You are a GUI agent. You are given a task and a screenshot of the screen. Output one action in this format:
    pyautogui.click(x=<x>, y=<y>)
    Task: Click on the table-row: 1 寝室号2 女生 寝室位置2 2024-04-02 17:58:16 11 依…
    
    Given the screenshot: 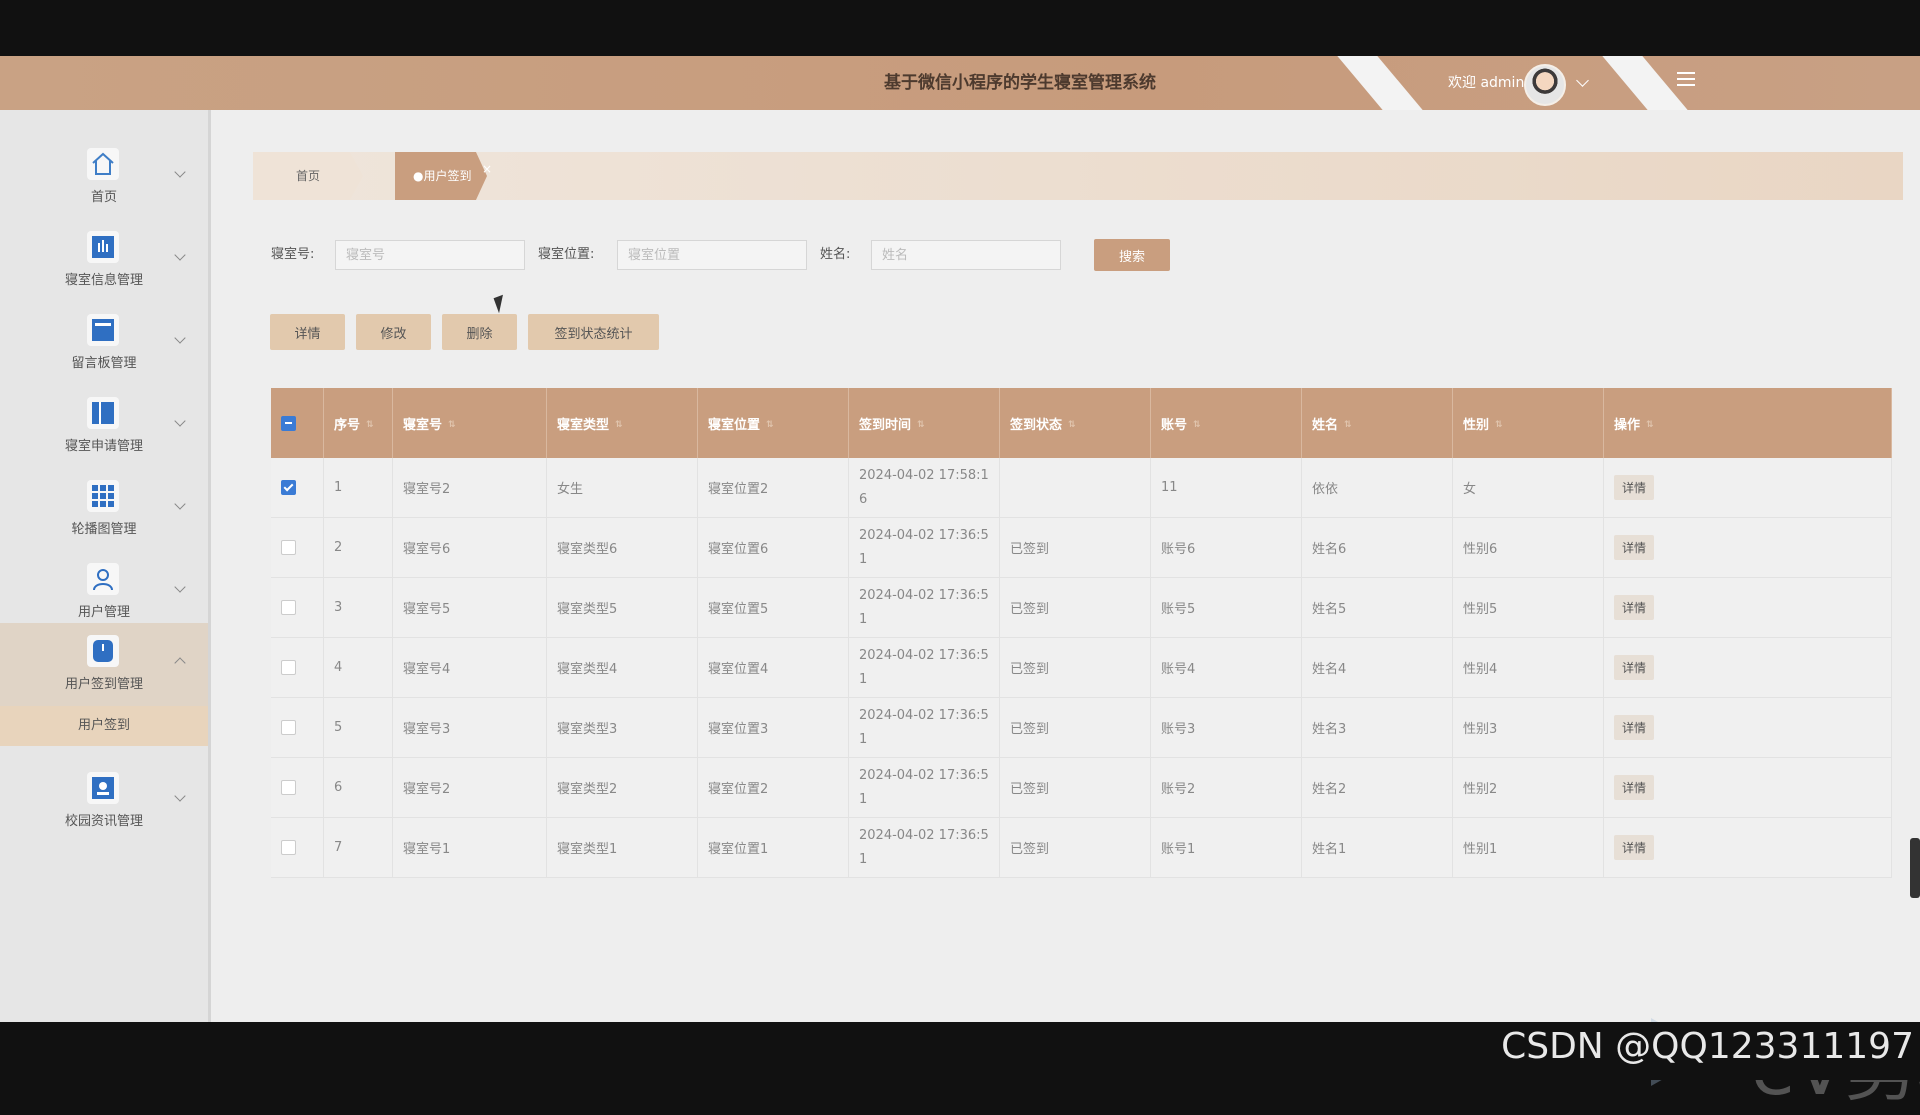 What is the action you would take?
    pyautogui.click(x=1081, y=488)
    